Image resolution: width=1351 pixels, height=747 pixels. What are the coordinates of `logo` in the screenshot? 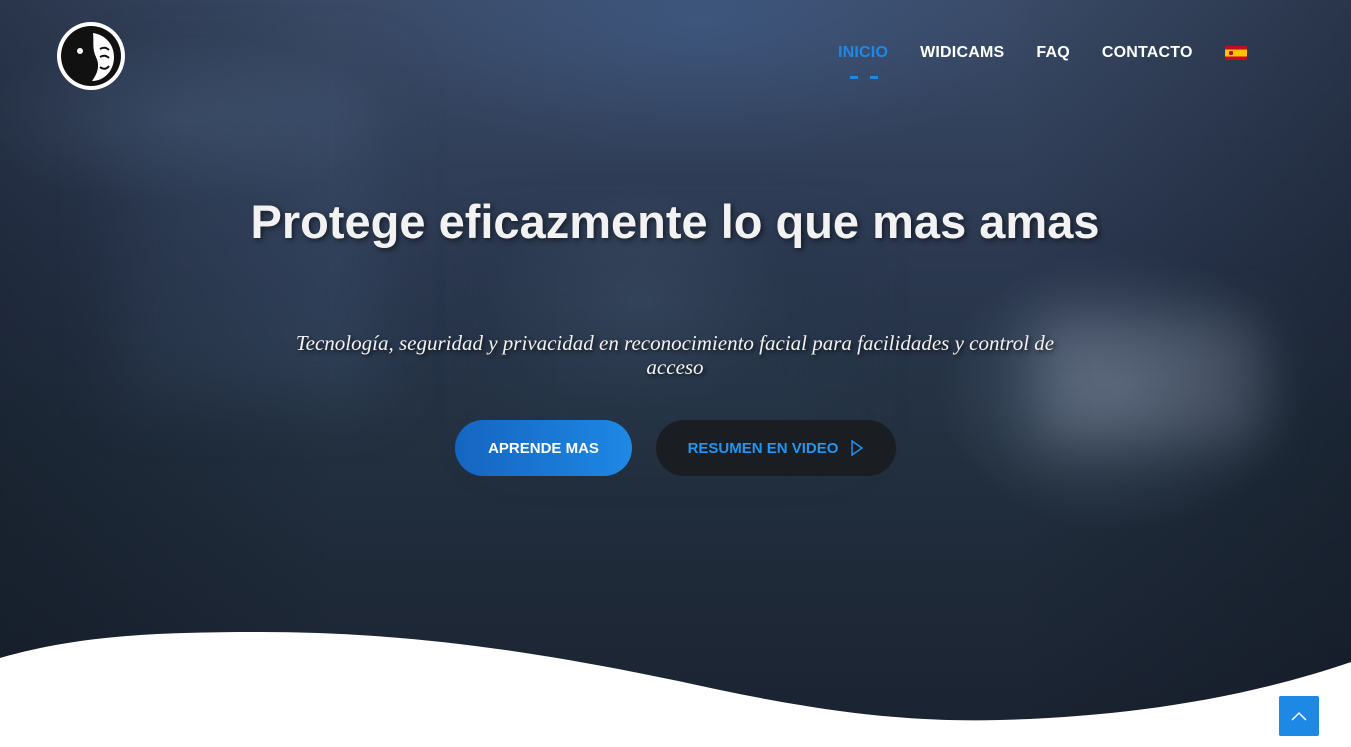 It's located at (91, 56).